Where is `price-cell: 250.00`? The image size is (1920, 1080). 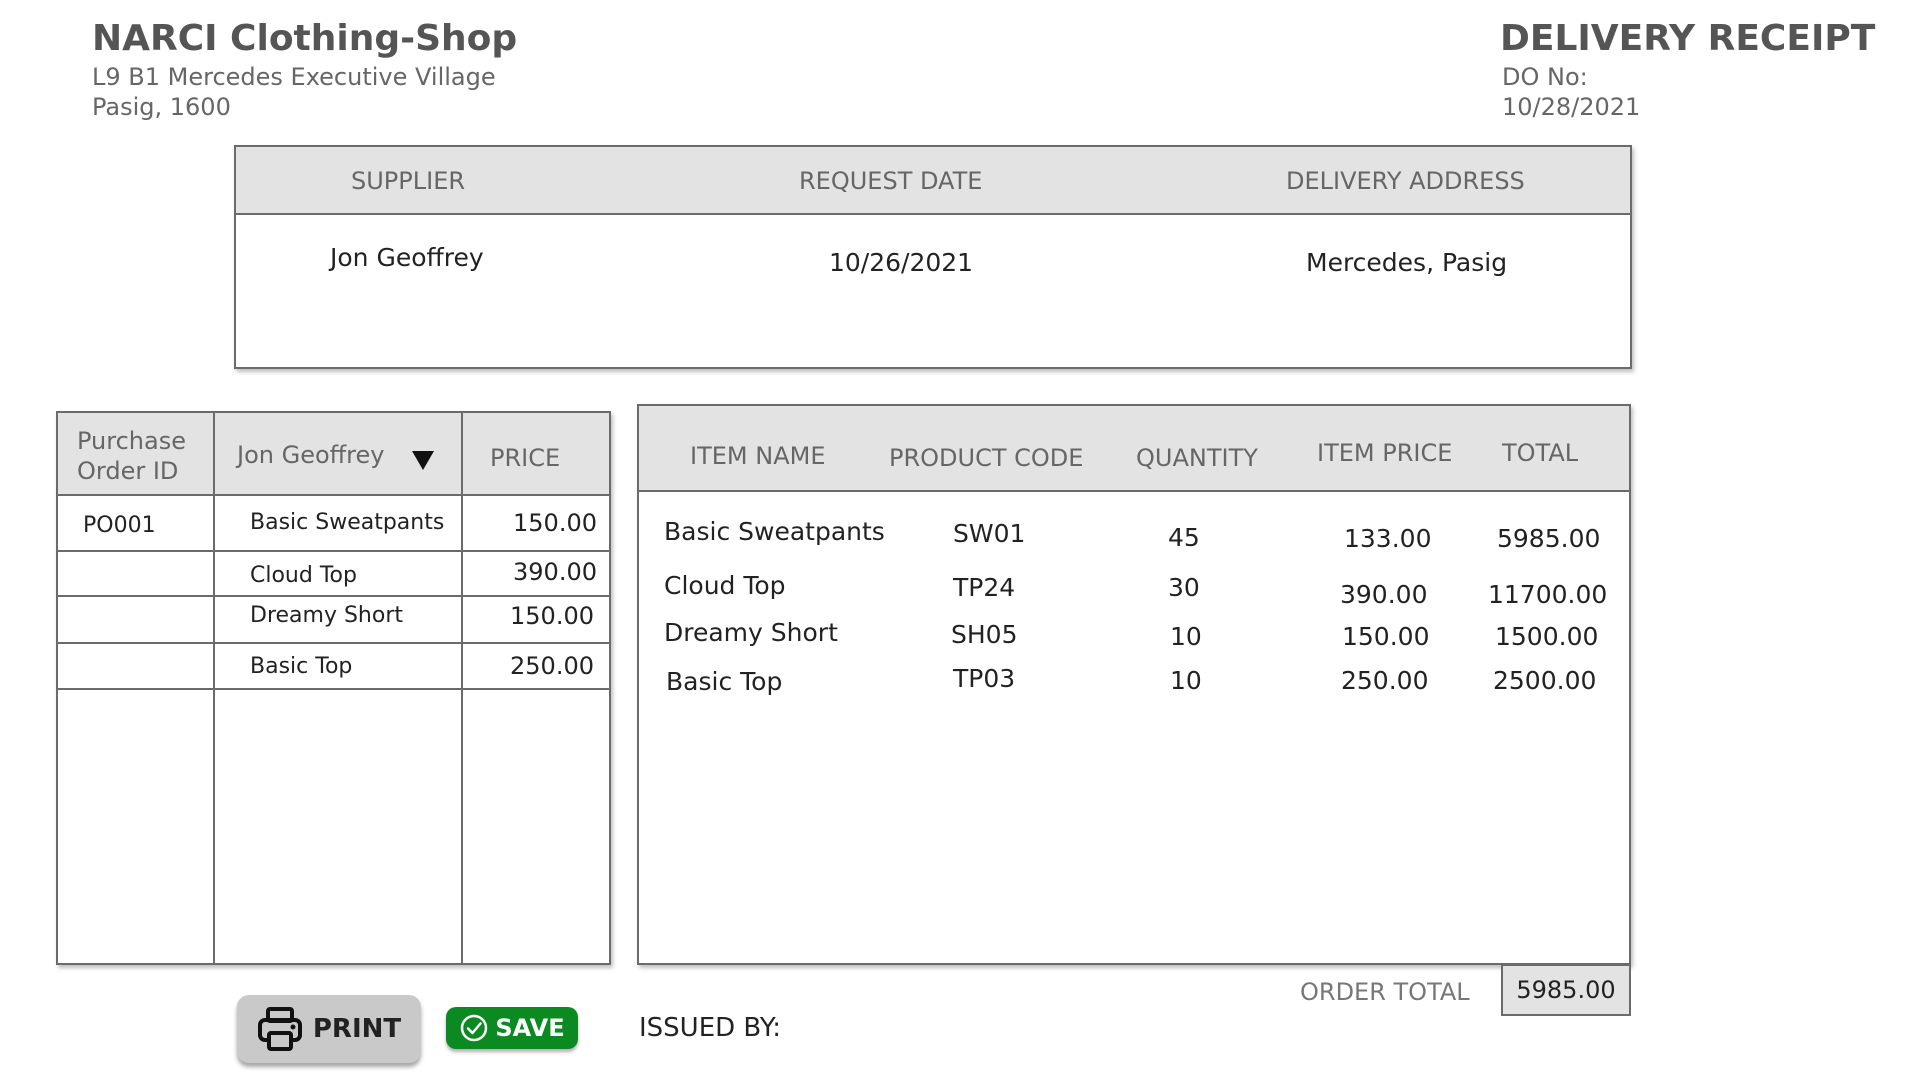
price-cell: 250.00 is located at coordinates (552, 666).